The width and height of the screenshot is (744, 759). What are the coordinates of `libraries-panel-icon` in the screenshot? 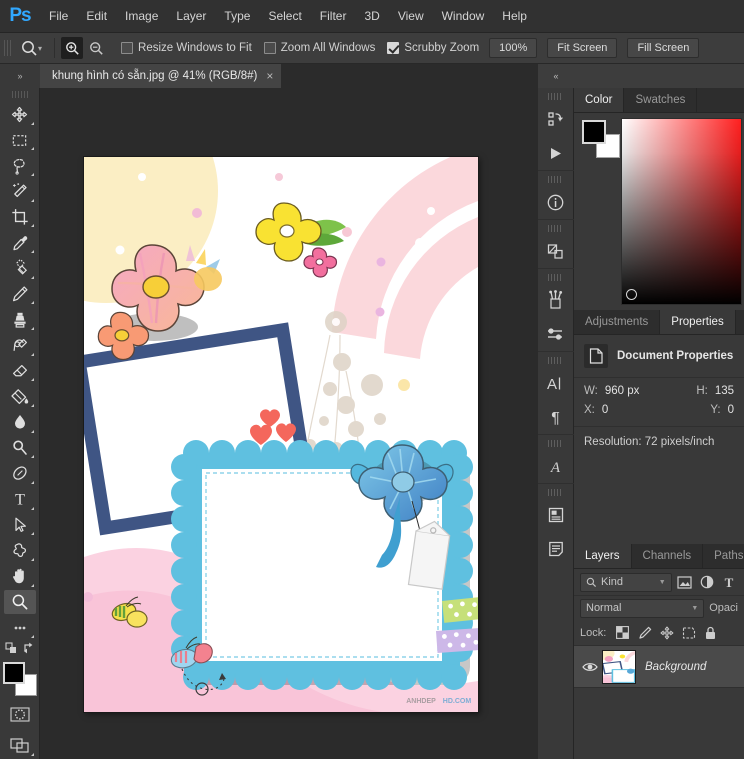 It's located at (556, 515).